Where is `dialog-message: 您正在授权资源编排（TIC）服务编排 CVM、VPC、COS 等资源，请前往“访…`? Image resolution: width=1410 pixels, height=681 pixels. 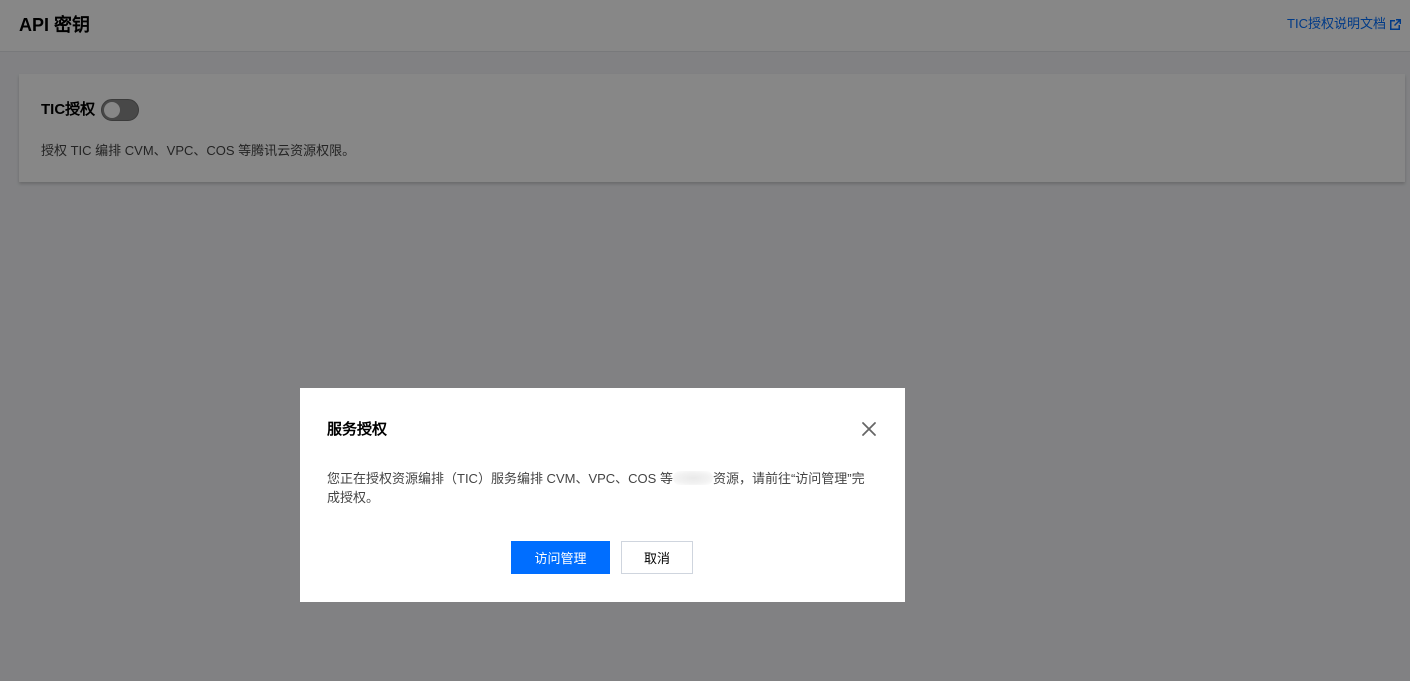
dialog-message: 您正在授权资源编排（TIC）服务编排 CVM、VPC、COS 等资源，请前往“访… is located at coordinates (602, 488).